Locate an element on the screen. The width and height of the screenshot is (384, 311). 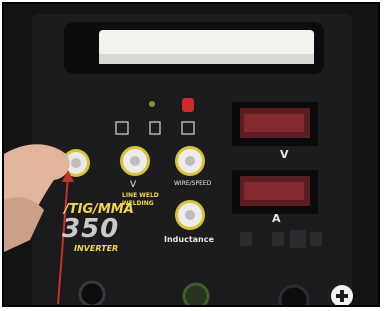
current-label: A is located at coordinates (276, 218).